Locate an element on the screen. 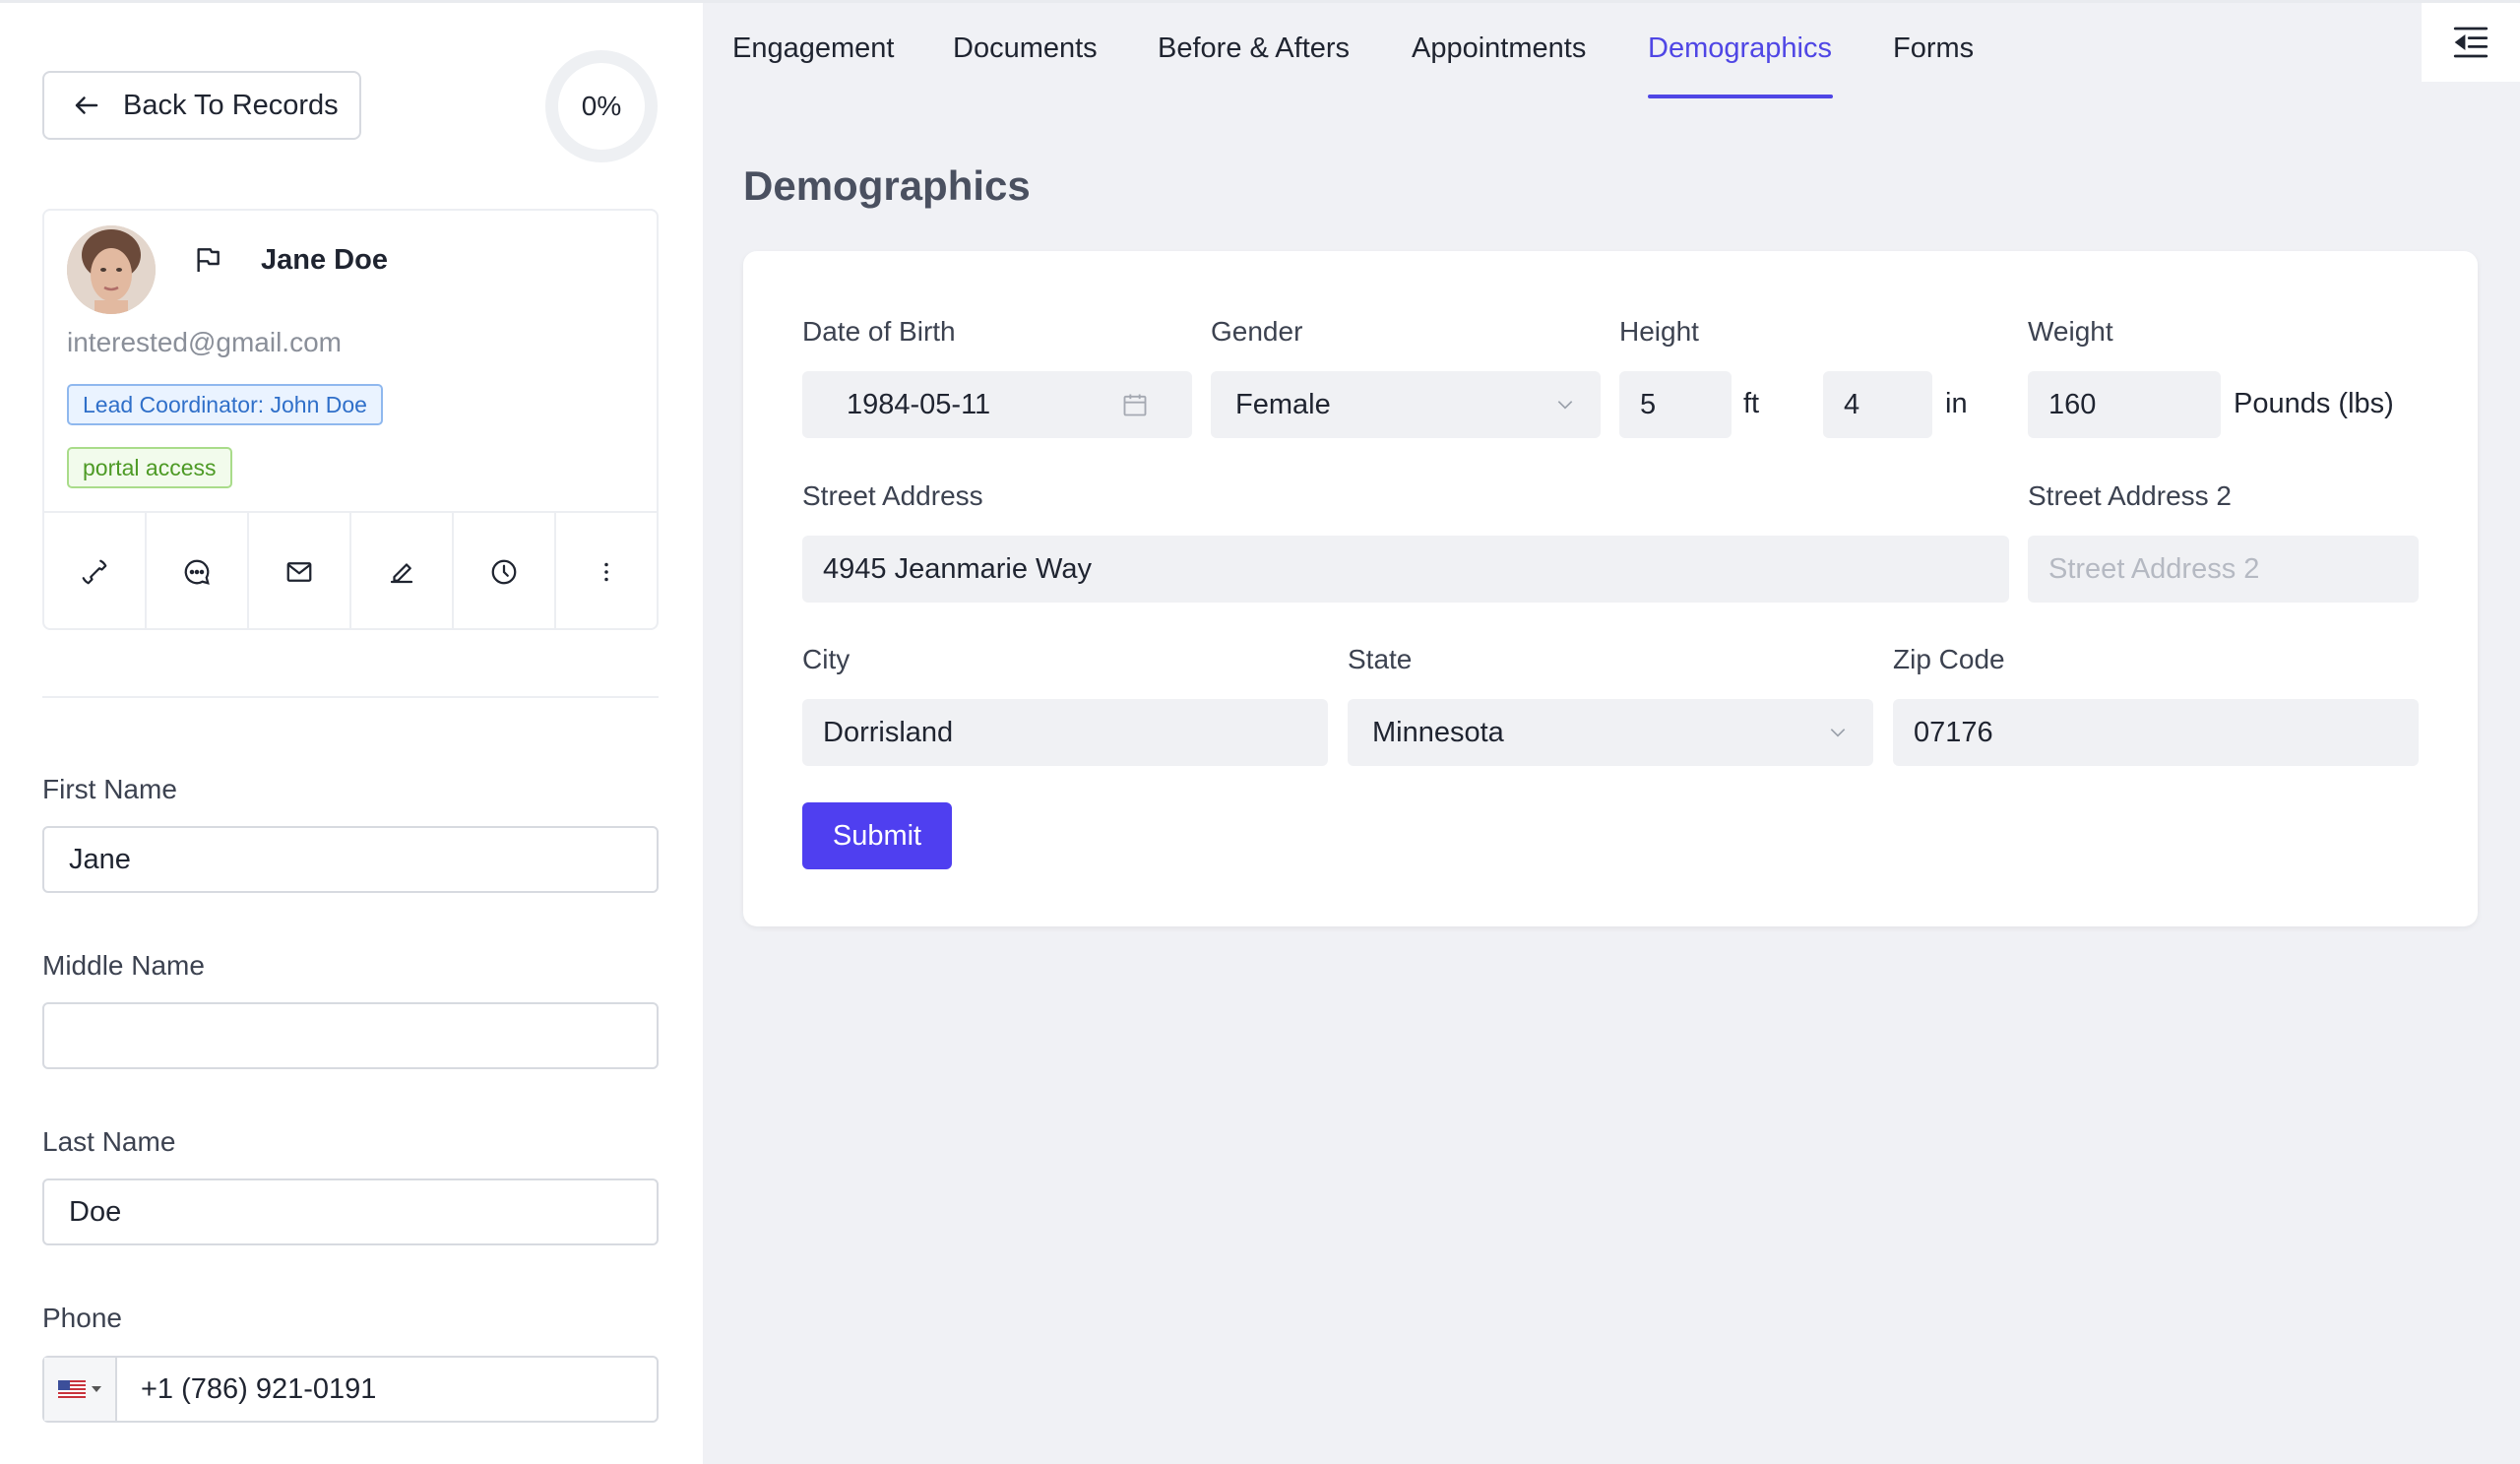 The height and width of the screenshot is (1464, 2520). tab-demographics: Demographics is located at coordinates (1740, 49).